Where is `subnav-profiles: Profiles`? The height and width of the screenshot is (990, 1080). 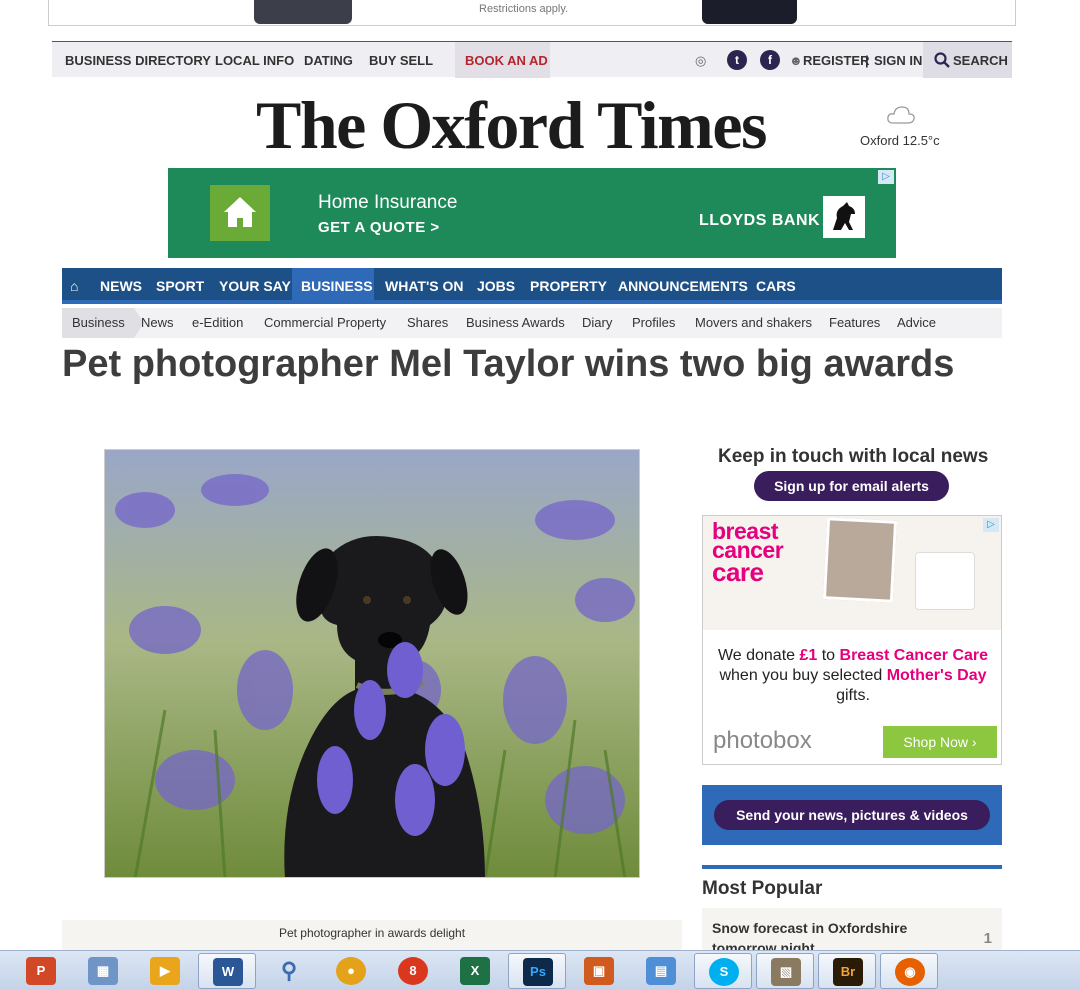 subnav-profiles: Profiles is located at coordinates (653, 322).